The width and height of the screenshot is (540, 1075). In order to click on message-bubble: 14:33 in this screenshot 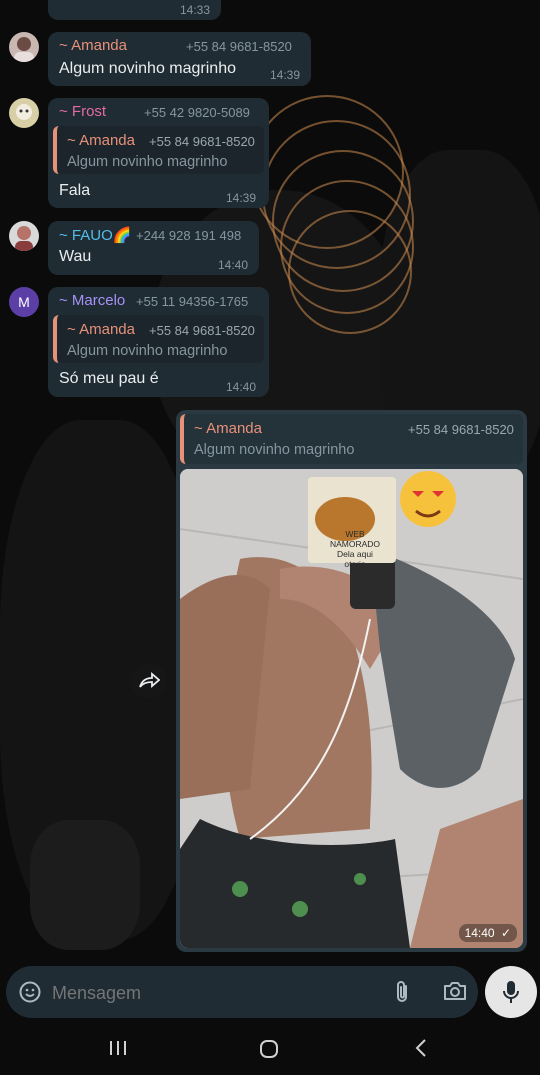, I will do `click(134, 10)`.